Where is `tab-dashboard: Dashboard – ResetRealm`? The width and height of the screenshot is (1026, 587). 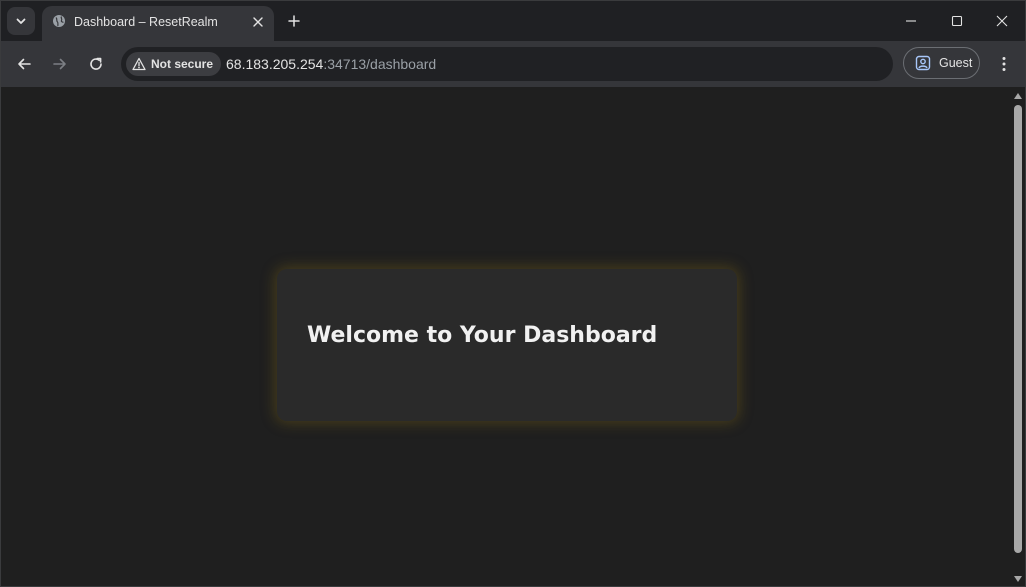
tab-dashboard: Dashboard – ResetRealm is located at coordinates (158, 23).